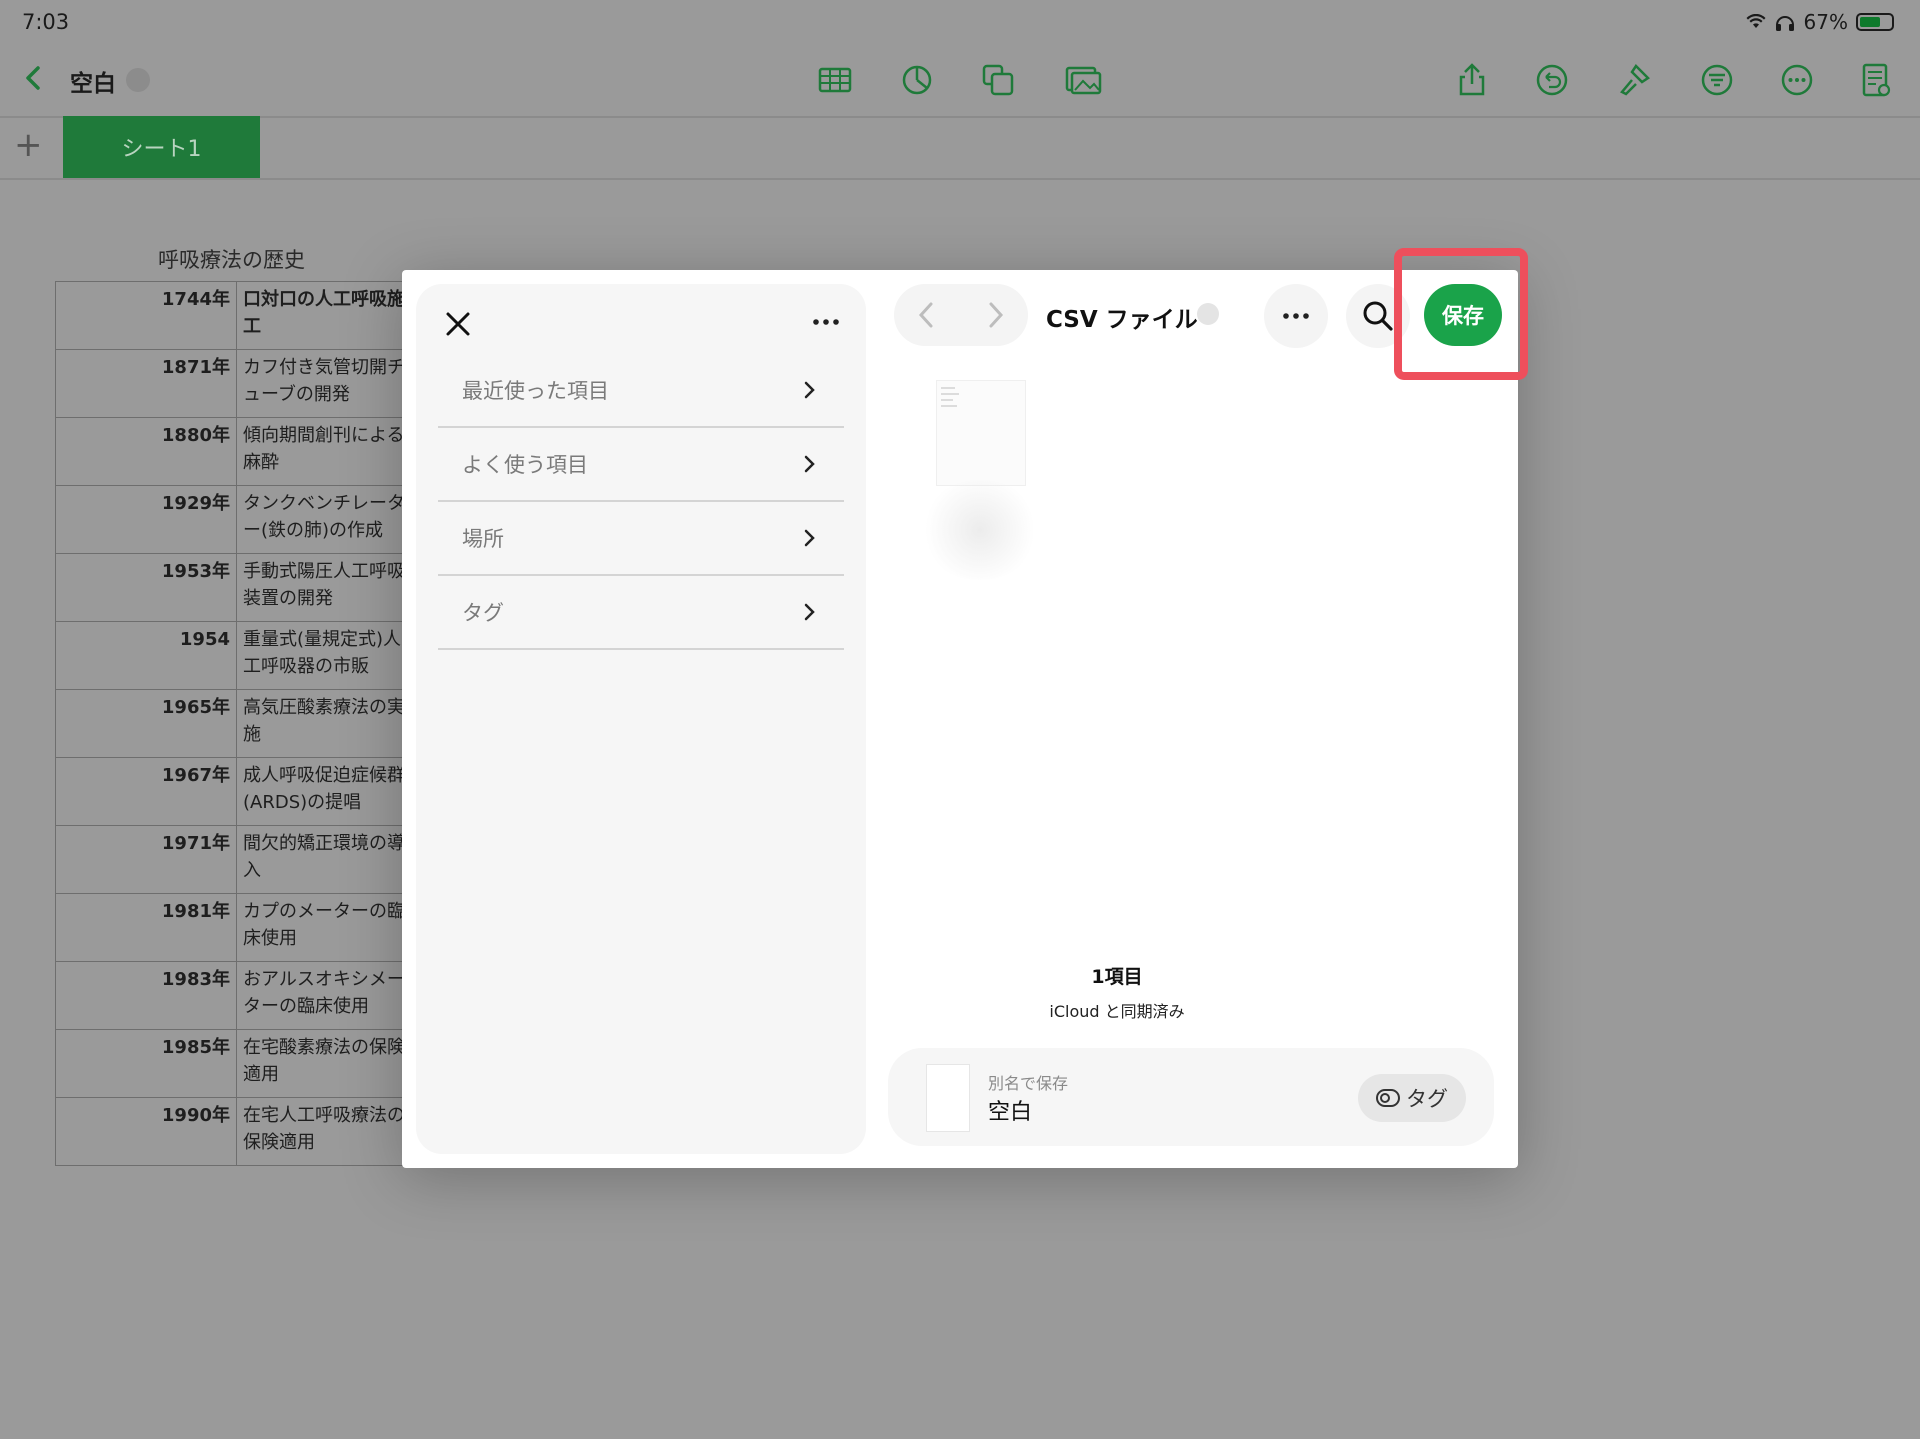 The image size is (1920, 1439). What do you see at coordinates (1472, 80) in the screenshot?
I see `share-icon` at bounding box center [1472, 80].